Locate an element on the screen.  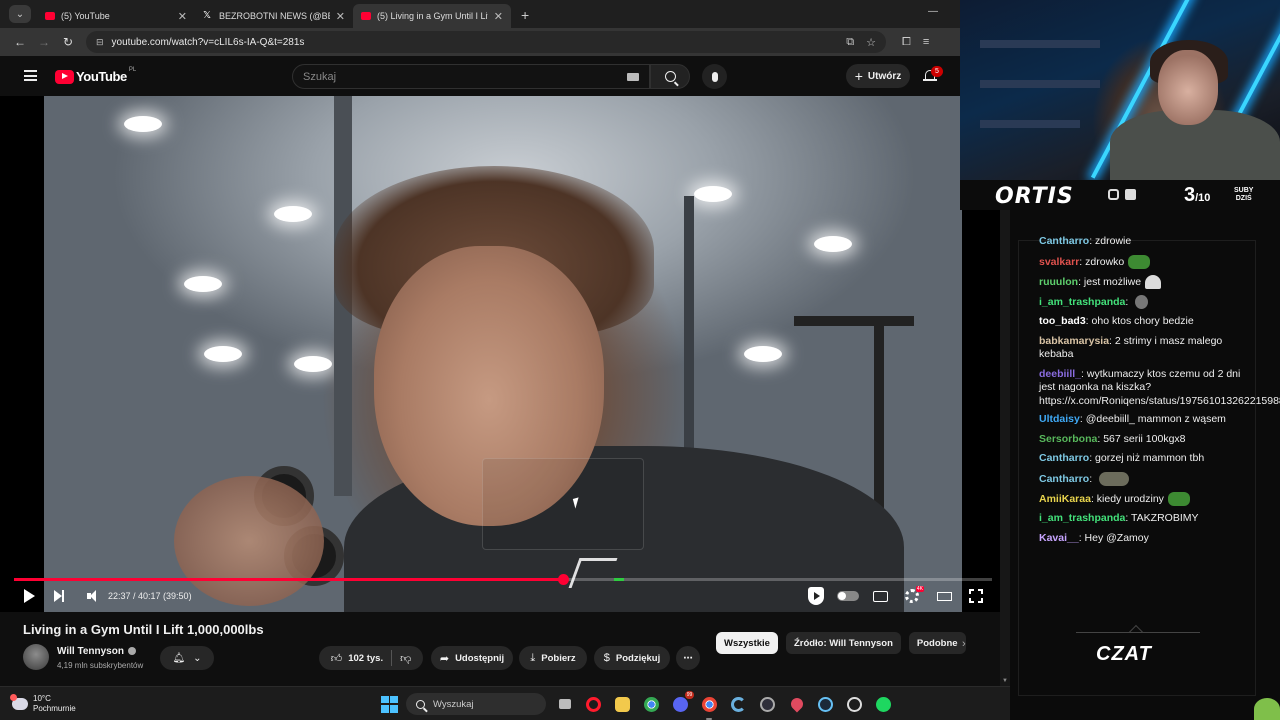
share-button: ➦ Udostępnij is located at coordinates (472, 658).